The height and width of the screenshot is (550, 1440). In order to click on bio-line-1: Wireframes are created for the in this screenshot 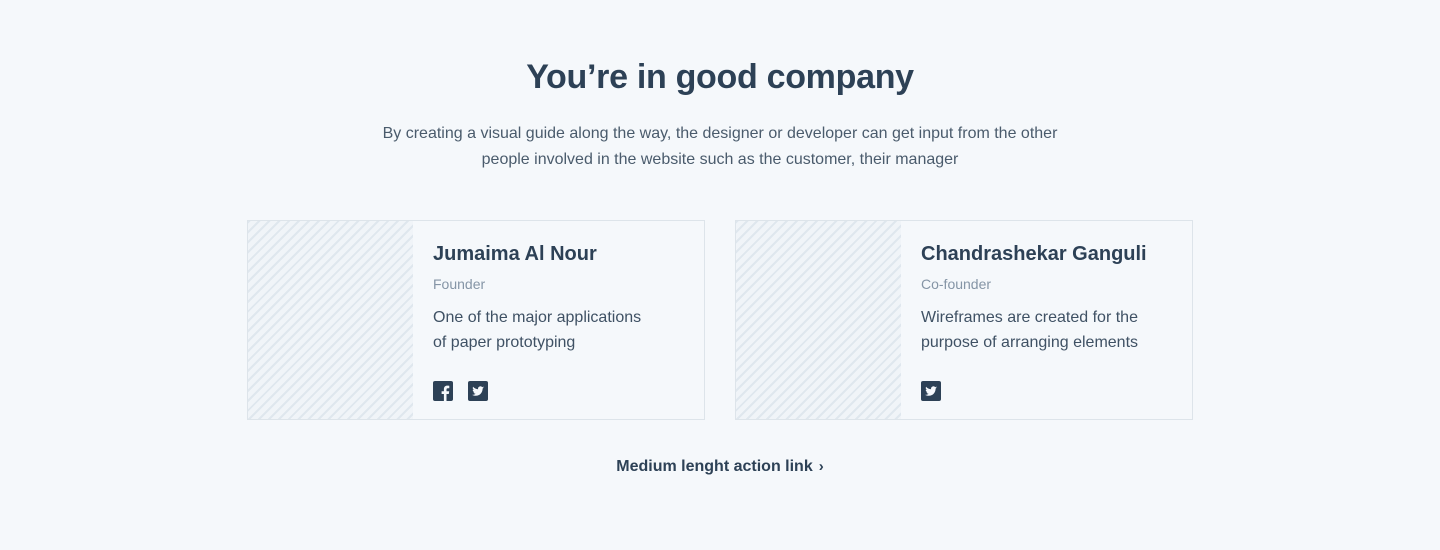, I will do `click(1029, 317)`.